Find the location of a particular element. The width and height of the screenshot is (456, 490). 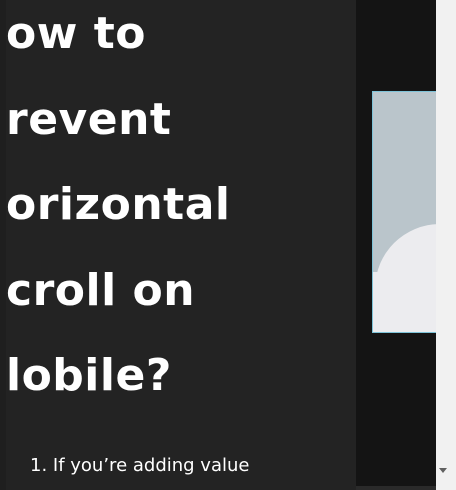

heading-line-1: ow to is located at coordinates (76, 33).